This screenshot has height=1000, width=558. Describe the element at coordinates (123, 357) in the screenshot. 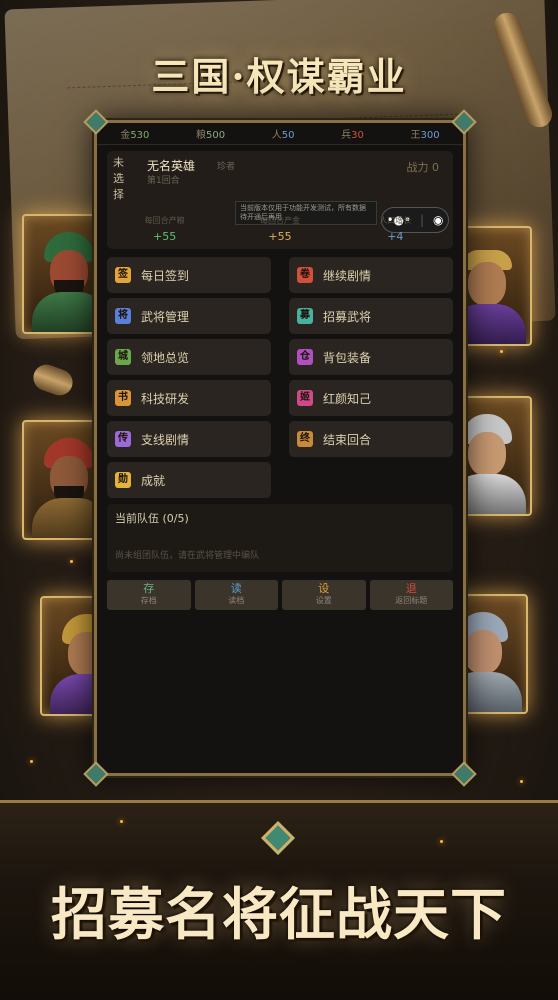

I see `city-icon: 城` at that location.